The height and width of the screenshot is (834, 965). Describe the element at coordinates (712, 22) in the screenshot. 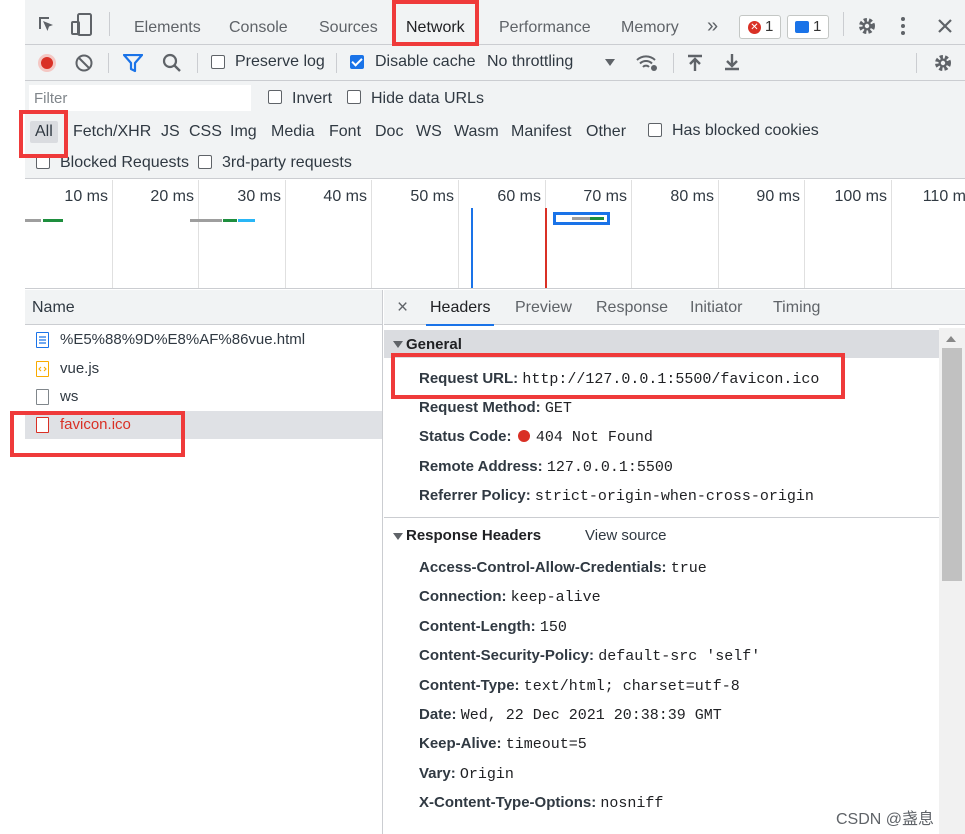

I see `more-tabs-button: »` at that location.